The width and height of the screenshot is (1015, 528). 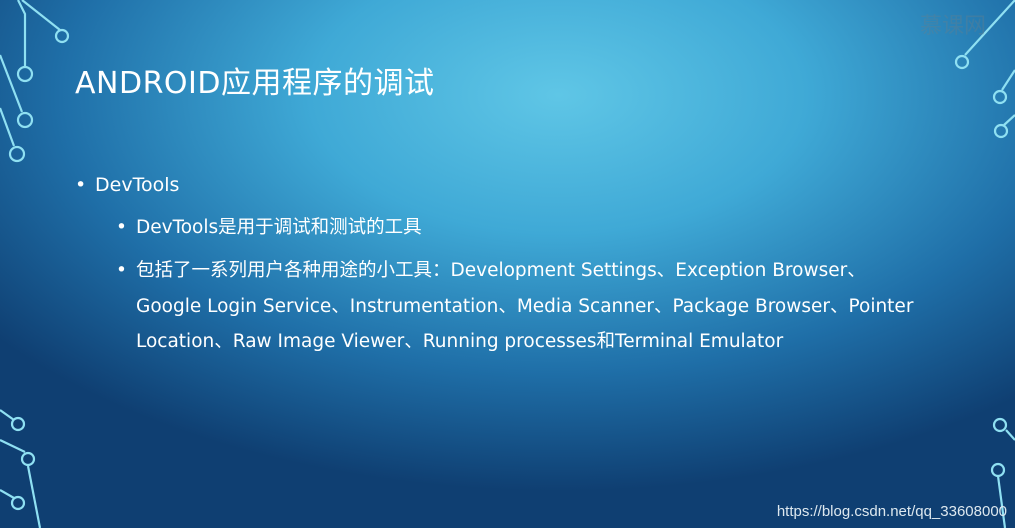 I want to click on bullet-text: DevTools, so click(x=137, y=185).